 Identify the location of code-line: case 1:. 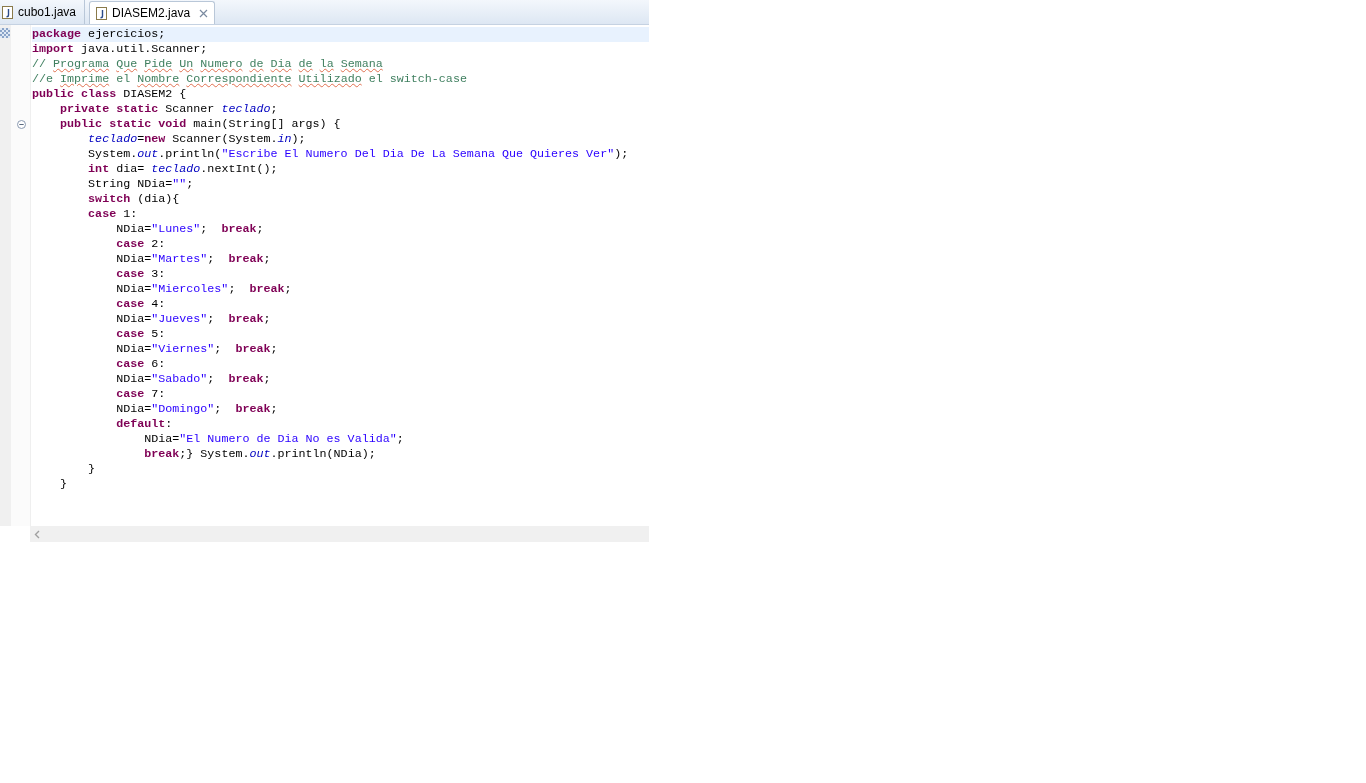
(113, 214).